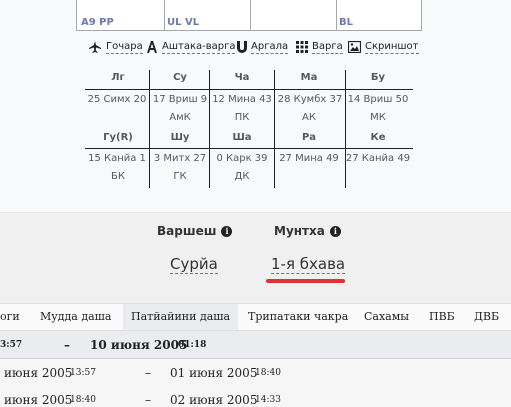 The image size is (511, 407). What do you see at coordinates (309, 137) in the screenshot?
I see `planet-header: Ра` at bounding box center [309, 137].